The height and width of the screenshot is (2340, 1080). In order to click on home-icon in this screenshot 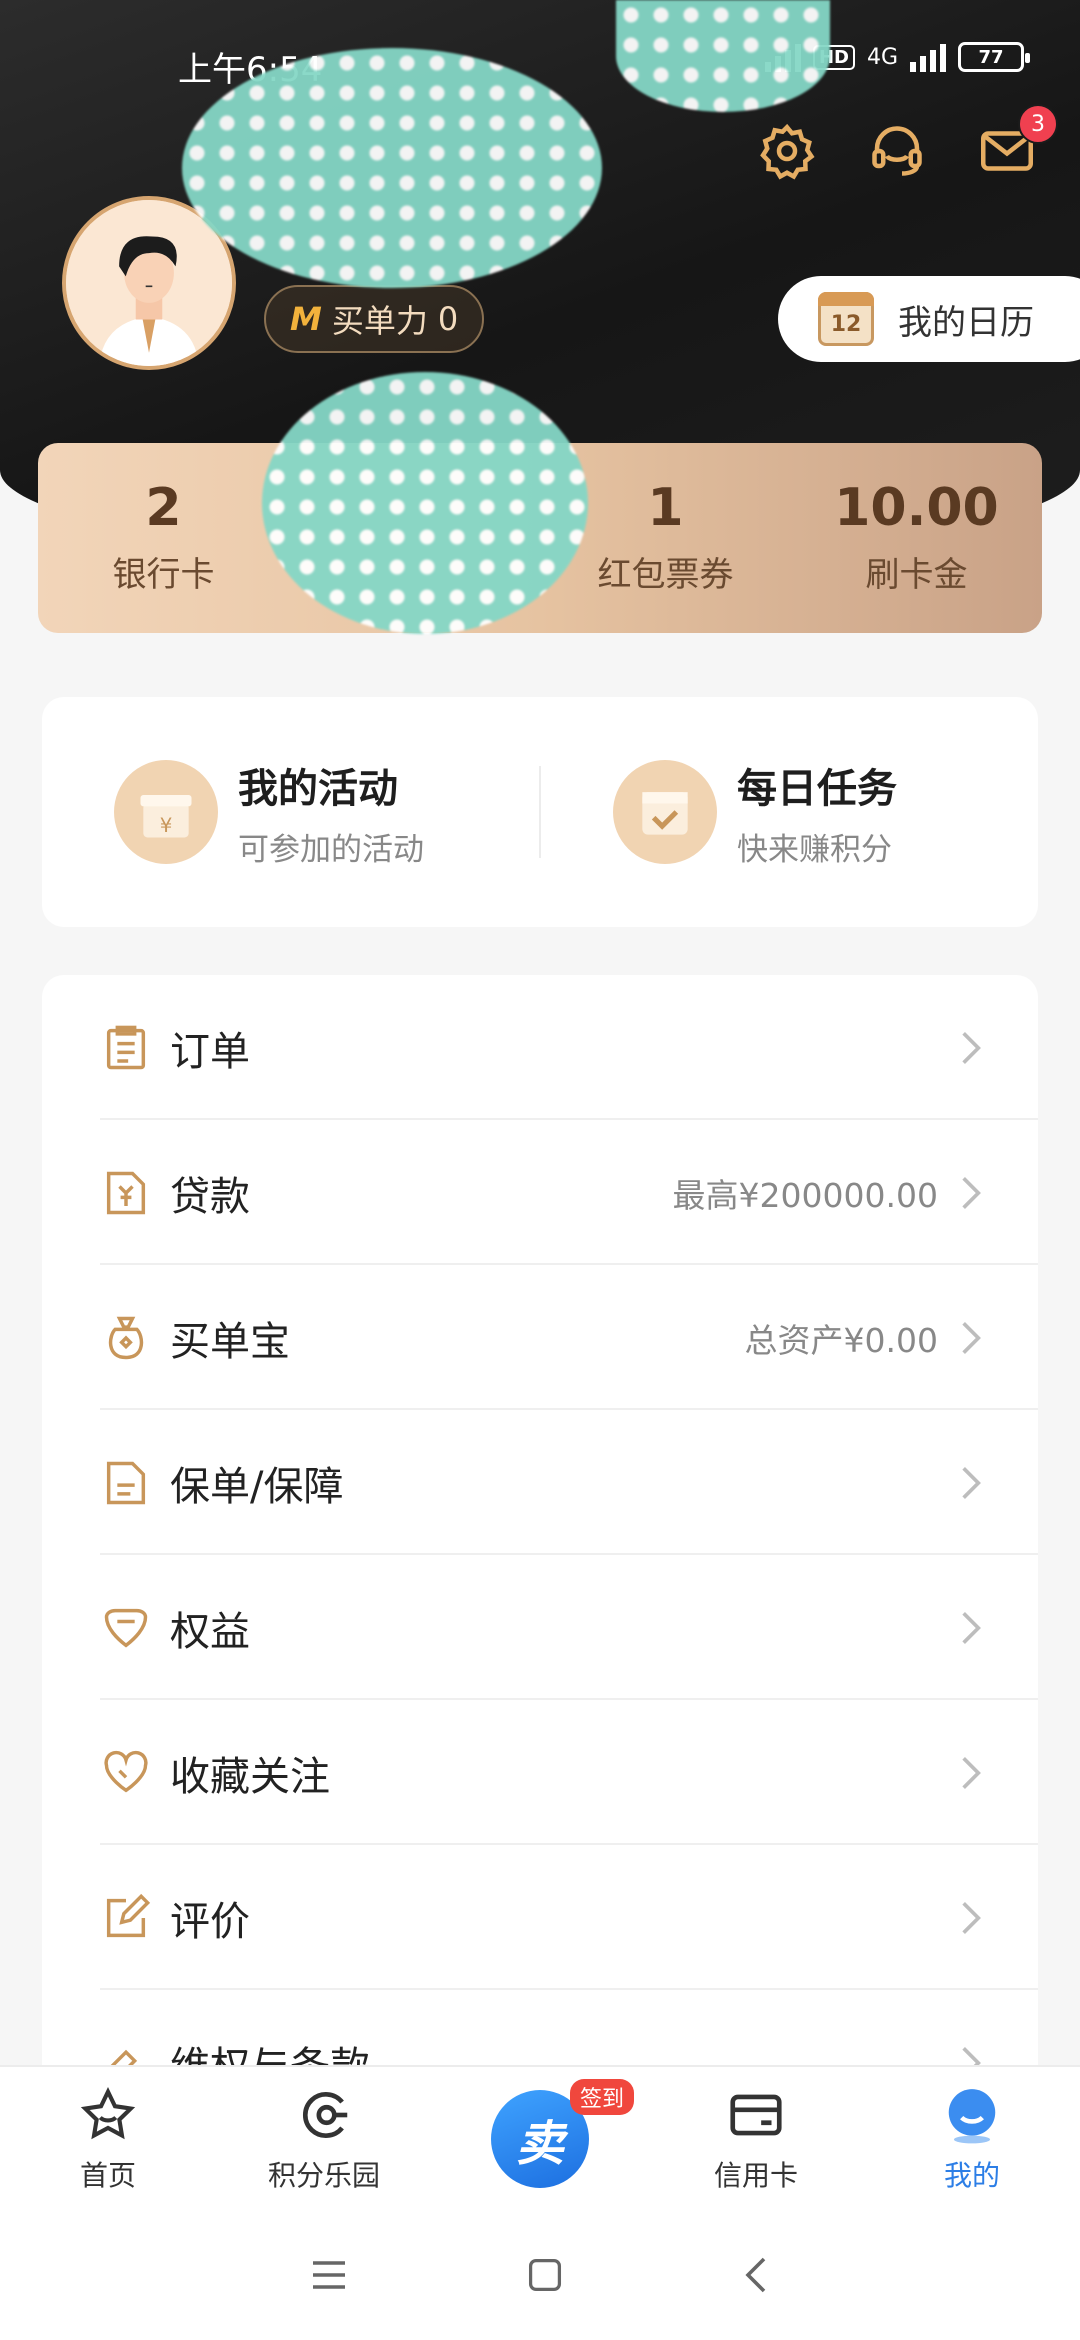, I will do `click(545, 2275)`.